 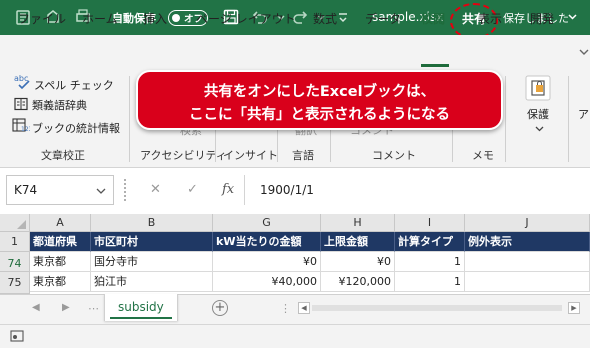 What do you see at coordinates (60, 223) in the screenshot?
I see `column-header: A` at bounding box center [60, 223].